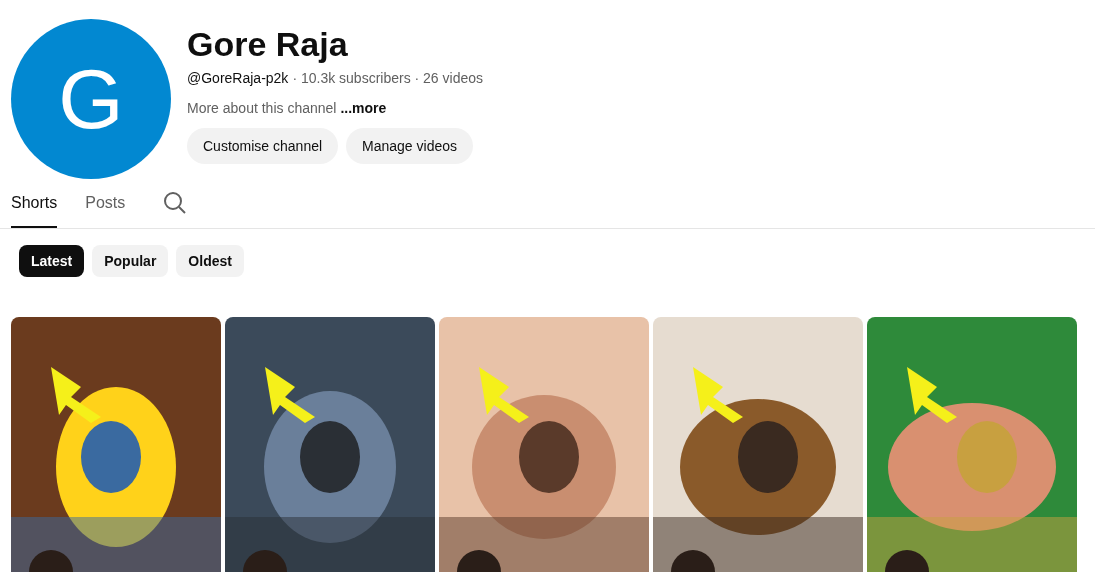 The width and height of the screenshot is (1095, 572). Describe the element at coordinates (238, 78) in the screenshot. I see `channel-handle: @GoreRaja-p2k` at that location.